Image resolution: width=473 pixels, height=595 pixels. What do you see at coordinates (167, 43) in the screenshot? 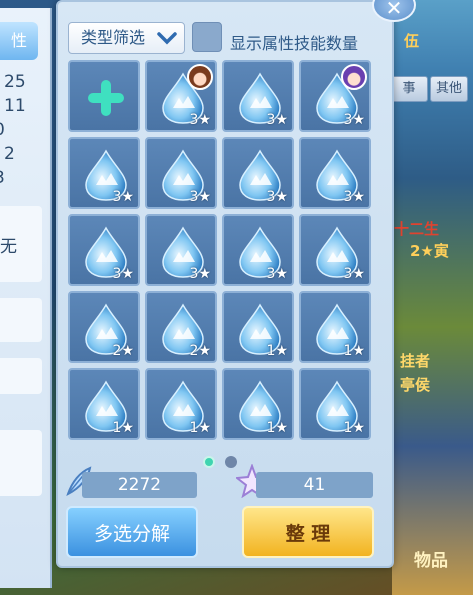
I see `chevron-down-icon` at bounding box center [167, 43].